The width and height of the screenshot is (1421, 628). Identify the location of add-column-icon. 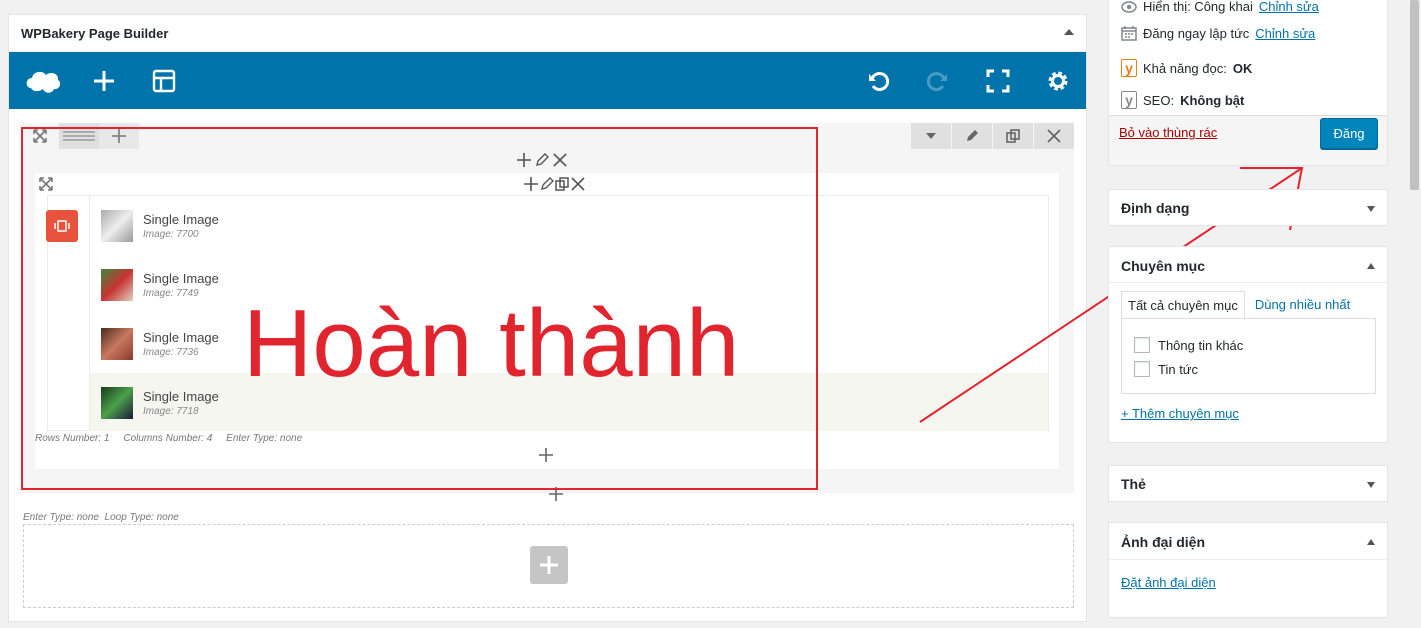
(119, 136).